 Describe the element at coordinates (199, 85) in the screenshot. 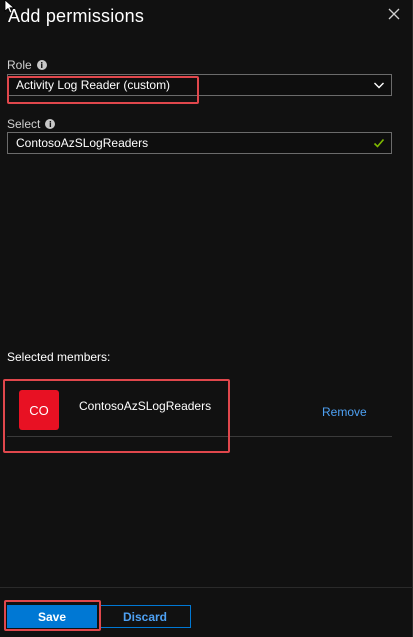

I see `role-dropdown: Activity Log Reader (custom)` at that location.